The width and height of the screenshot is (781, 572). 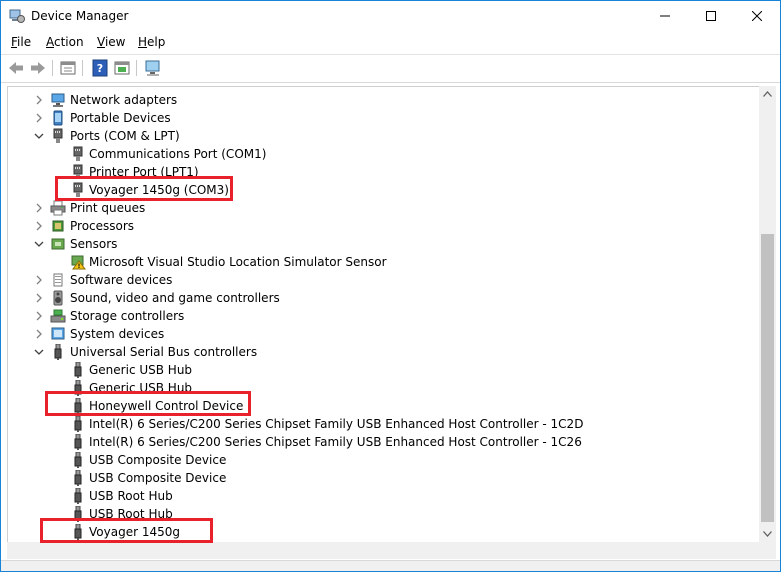 I want to click on portable-device-icon, so click(x=58, y=118).